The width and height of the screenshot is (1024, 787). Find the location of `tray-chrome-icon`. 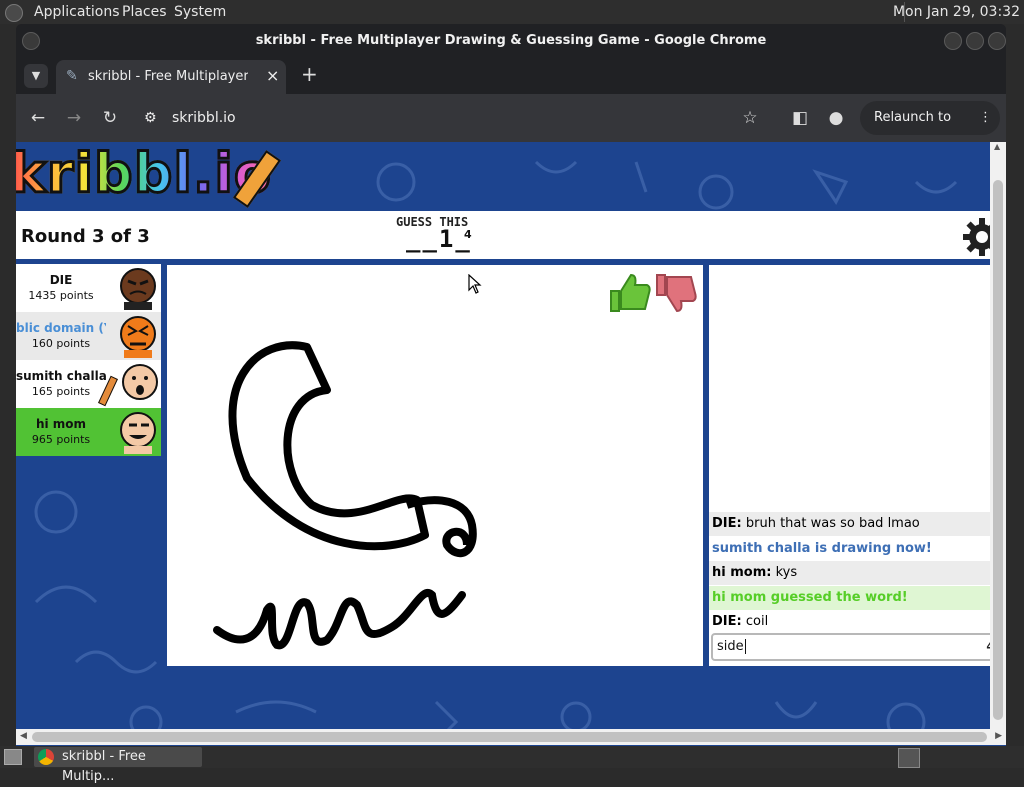

tray-chrome-icon is located at coordinates (909, 758).